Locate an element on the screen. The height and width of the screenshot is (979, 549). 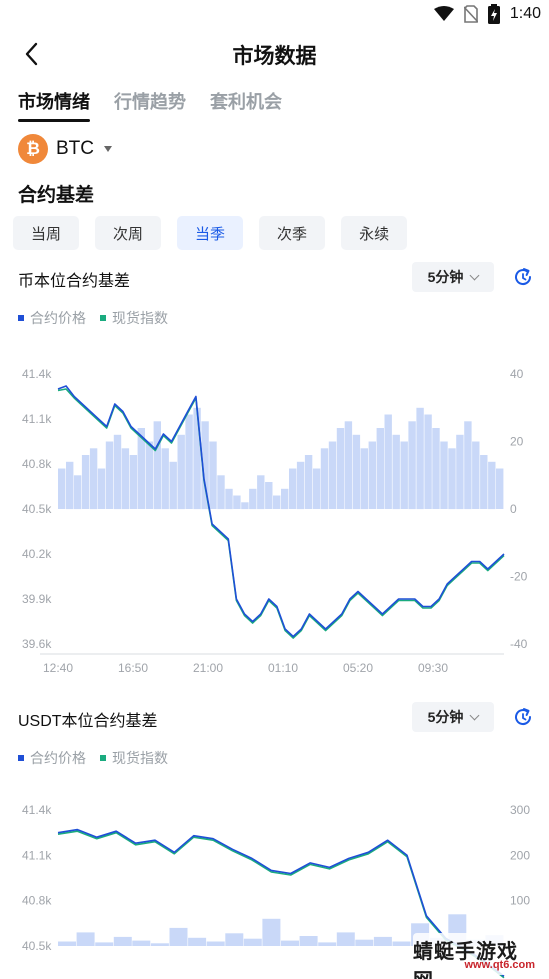
y-right-tick-label: -40 is located at coordinates (519, 644).